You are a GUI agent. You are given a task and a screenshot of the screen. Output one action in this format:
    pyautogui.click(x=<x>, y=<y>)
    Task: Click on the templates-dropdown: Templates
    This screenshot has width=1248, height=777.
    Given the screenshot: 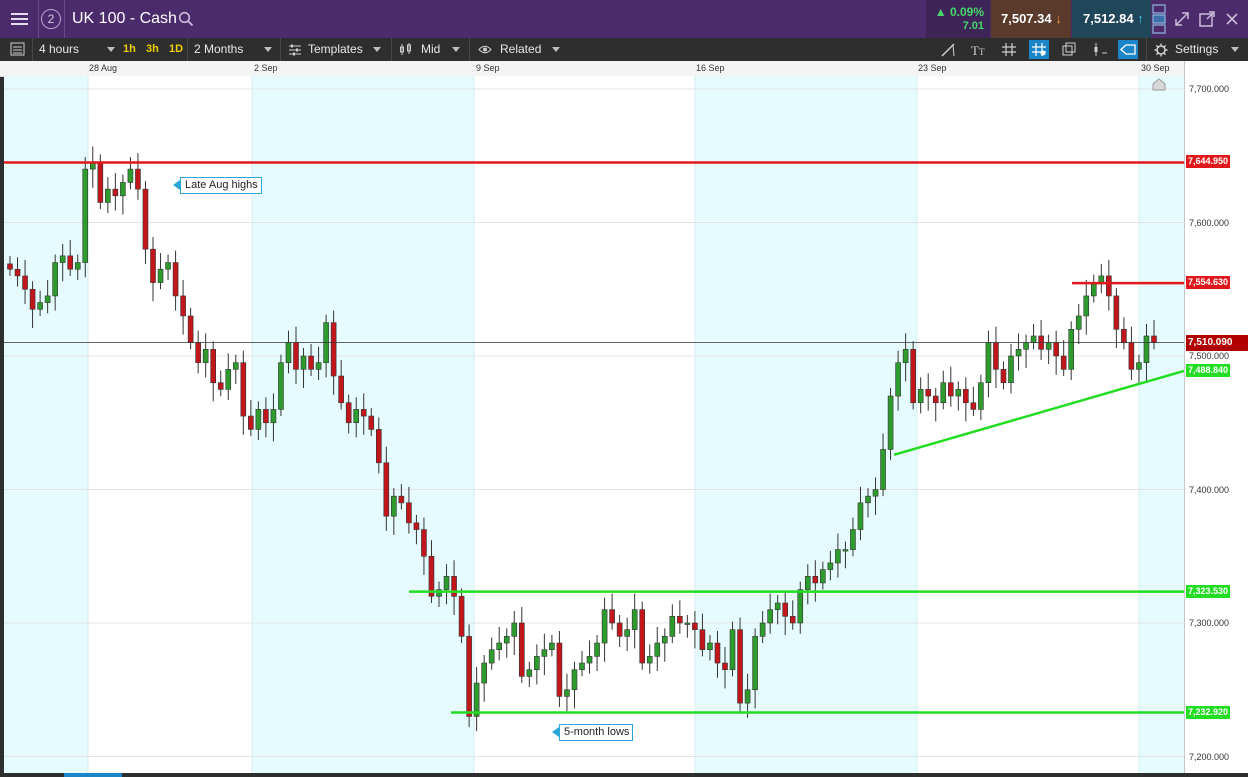 What is the action you would take?
    pyautogui.click(x=335, y=49)
    